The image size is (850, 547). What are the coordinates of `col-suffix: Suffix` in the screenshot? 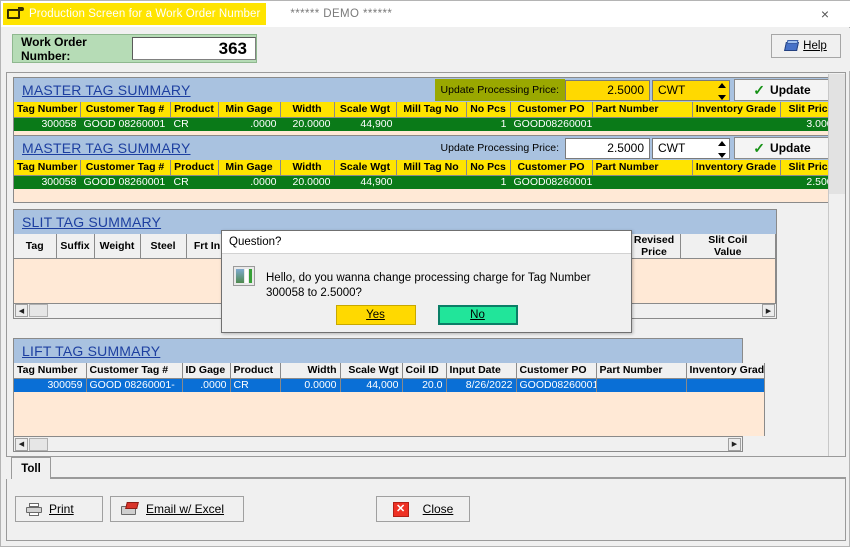 It's located at (75, 246).